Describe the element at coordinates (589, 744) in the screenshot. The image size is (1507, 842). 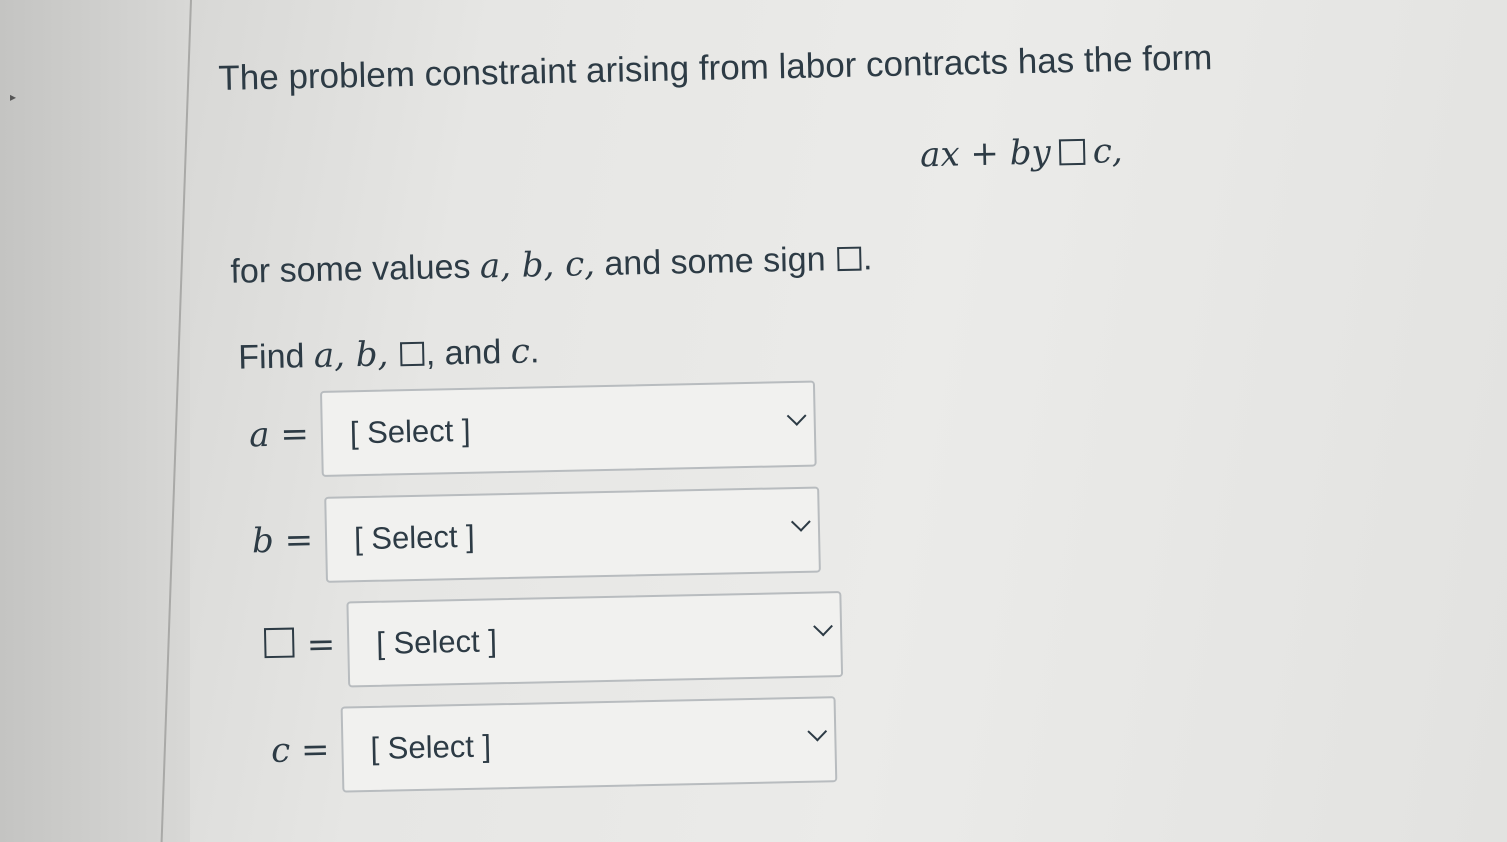
I see `select-c: [ Select ]` at that location.